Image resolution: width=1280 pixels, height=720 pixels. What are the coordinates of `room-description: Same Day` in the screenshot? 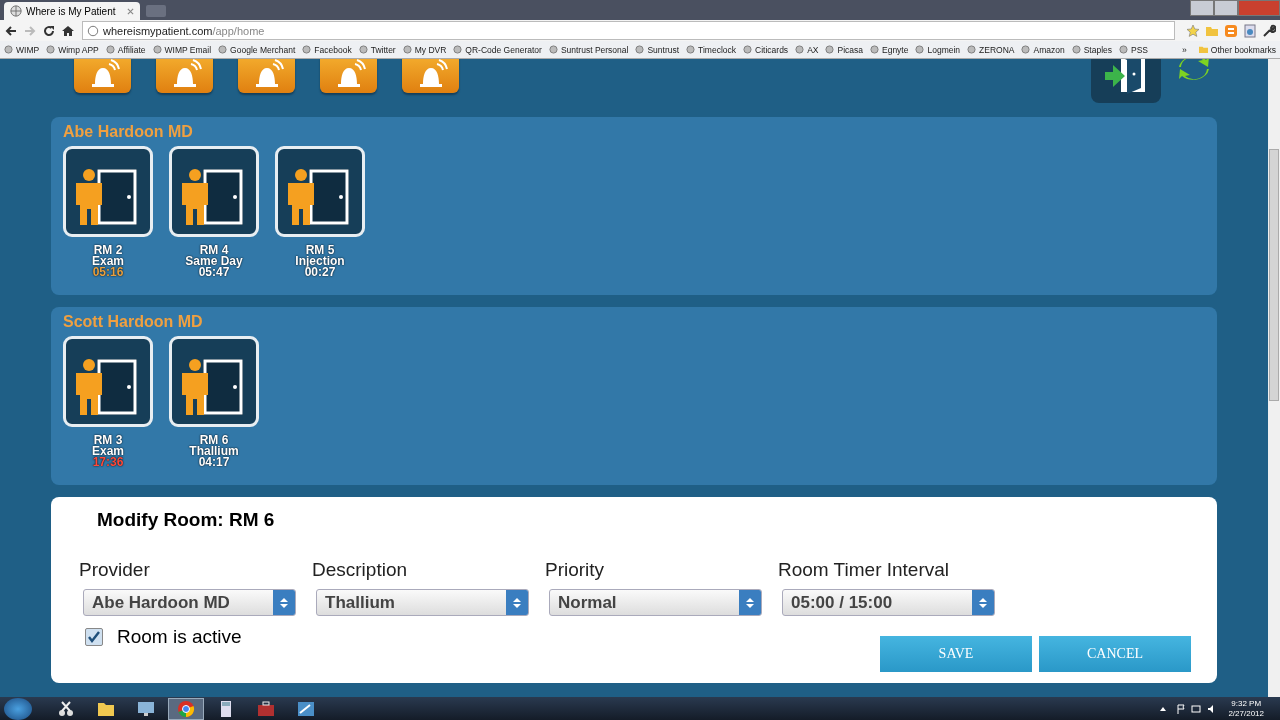 It's located at (214, 261).